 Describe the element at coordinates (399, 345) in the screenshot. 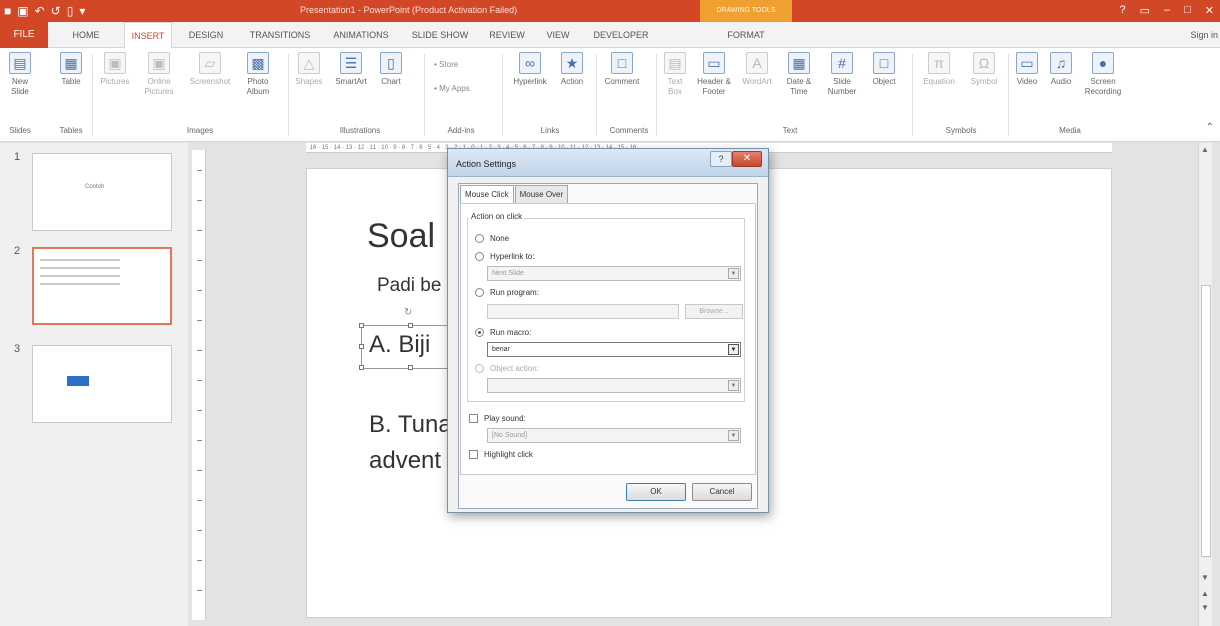

I see `answer-option-a: A. Biji` at that location.